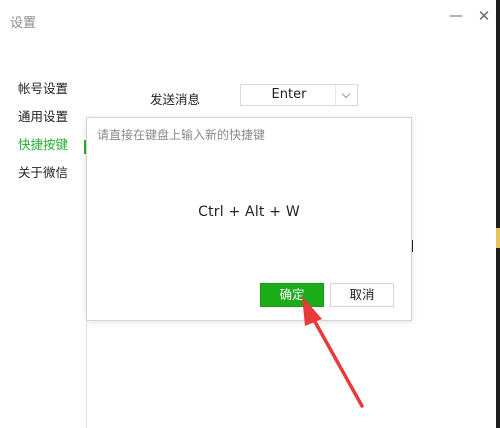  What do you see at coordinates (484, 16) in the screenshot?
I see `close-icon: ✕` at bounding box center [484, 16].